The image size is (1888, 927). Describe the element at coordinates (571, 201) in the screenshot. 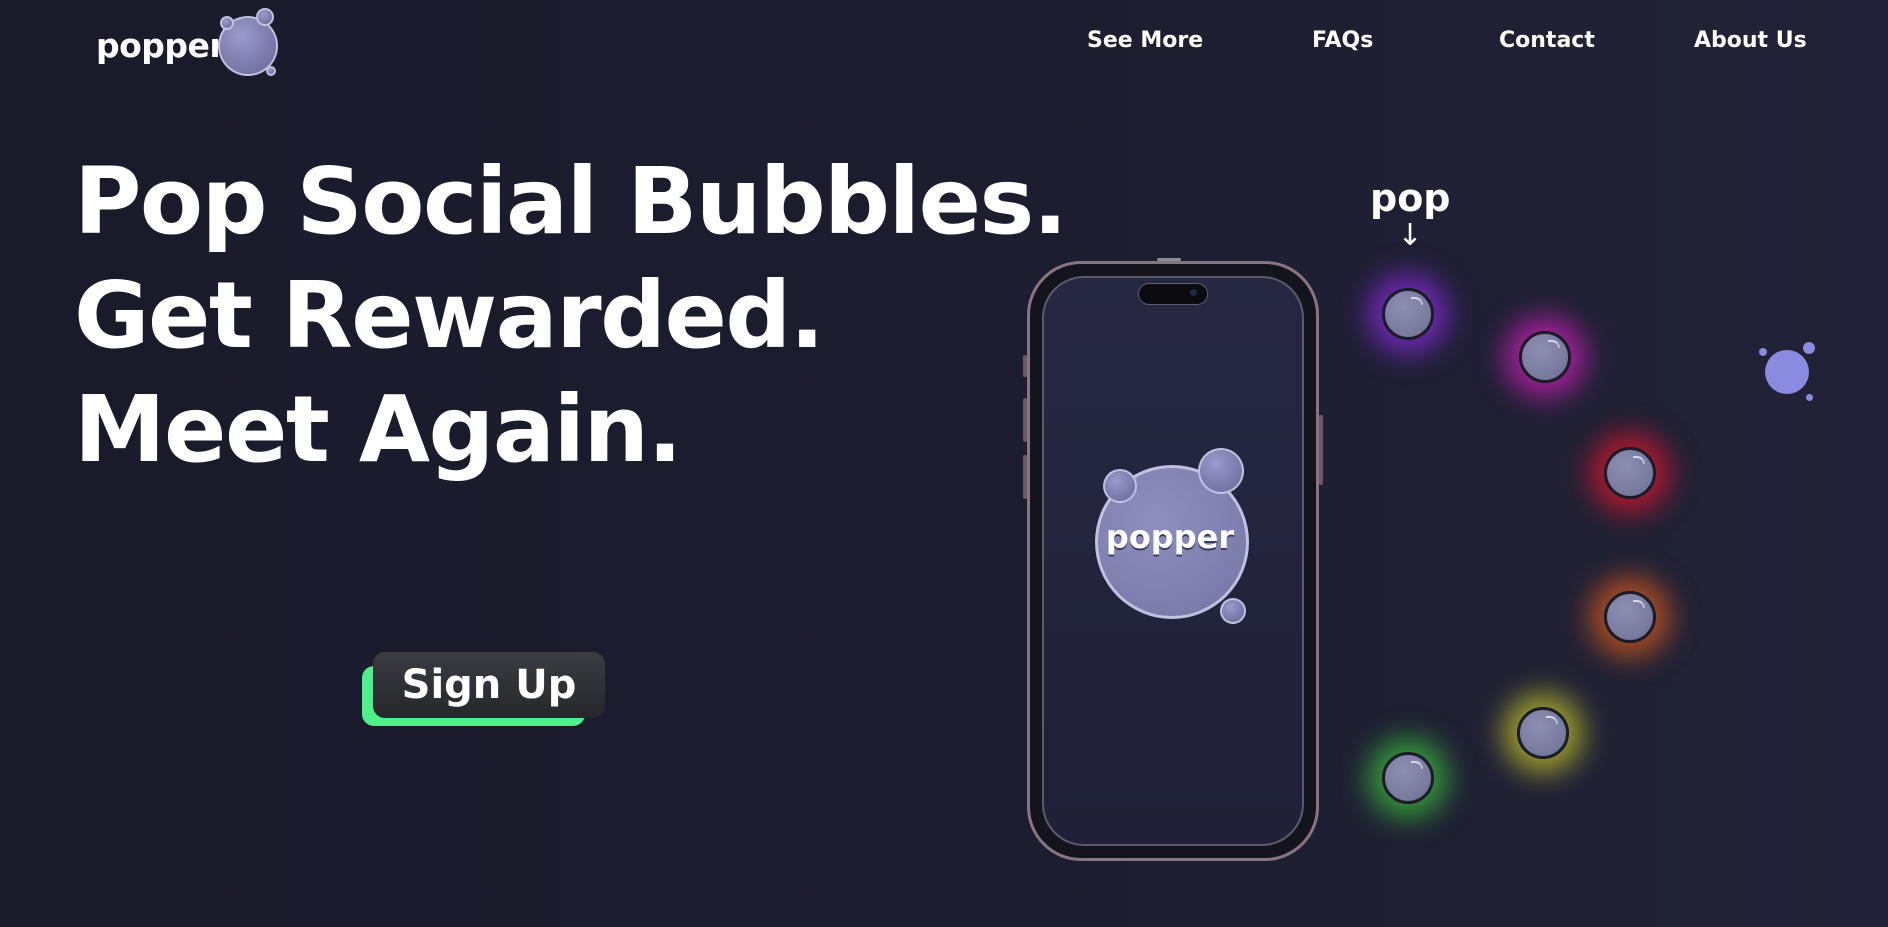

I see `hero-line-1: Pop Social Bubbles.` at that location.